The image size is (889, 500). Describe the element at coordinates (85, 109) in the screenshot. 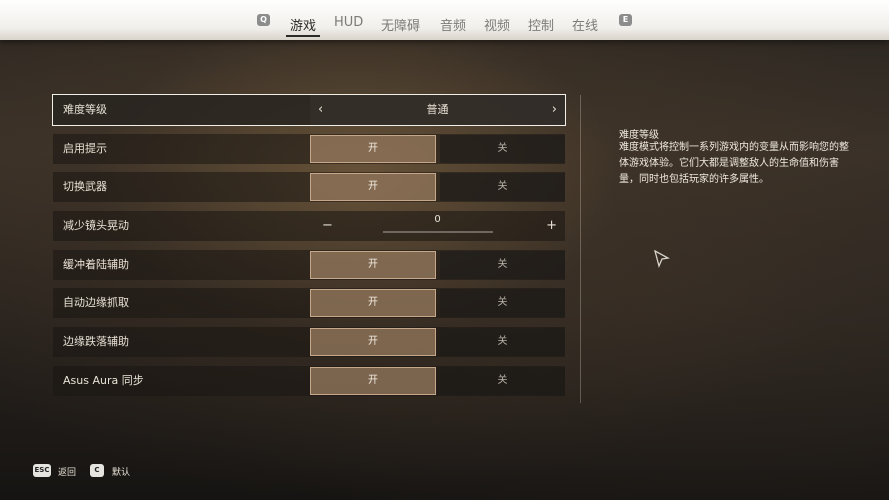

I see `setting-label: 难度等级` at that location.